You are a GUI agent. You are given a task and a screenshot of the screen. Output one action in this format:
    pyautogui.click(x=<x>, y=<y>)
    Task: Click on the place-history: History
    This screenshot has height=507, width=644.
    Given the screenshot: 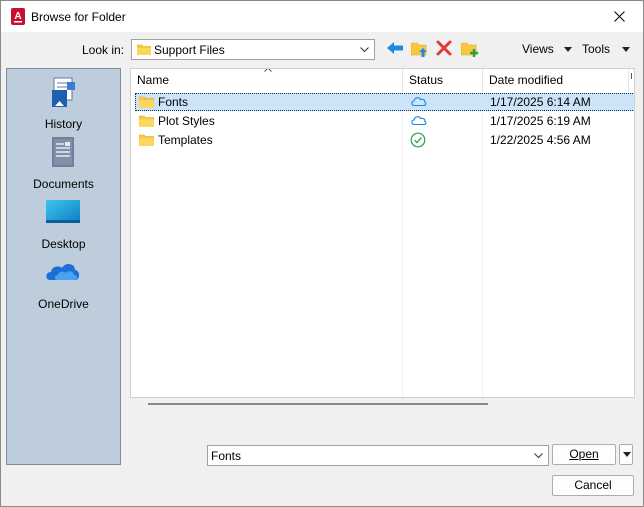 What is the action you would take?
    pyautogui.click(x=63, y=104)
    